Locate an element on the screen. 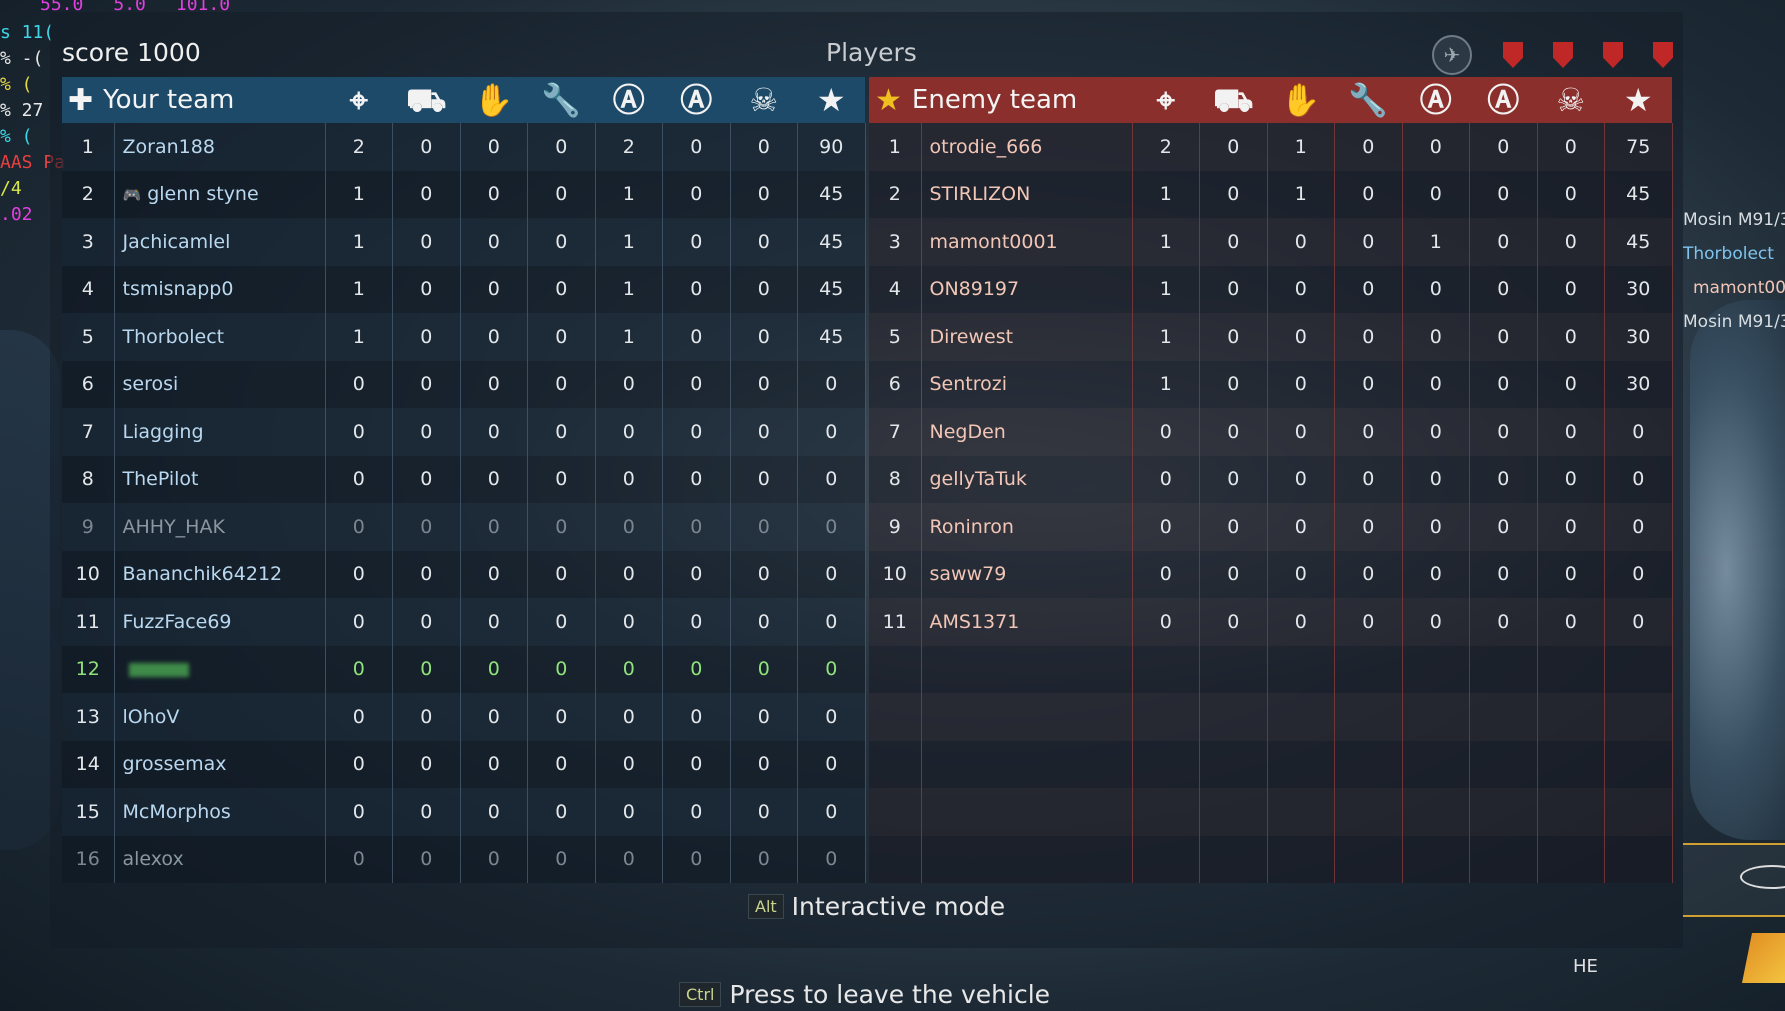 The image size is (1785, 1011). player-name-text: Bananchik64212 is located at coordinates (202, 574).